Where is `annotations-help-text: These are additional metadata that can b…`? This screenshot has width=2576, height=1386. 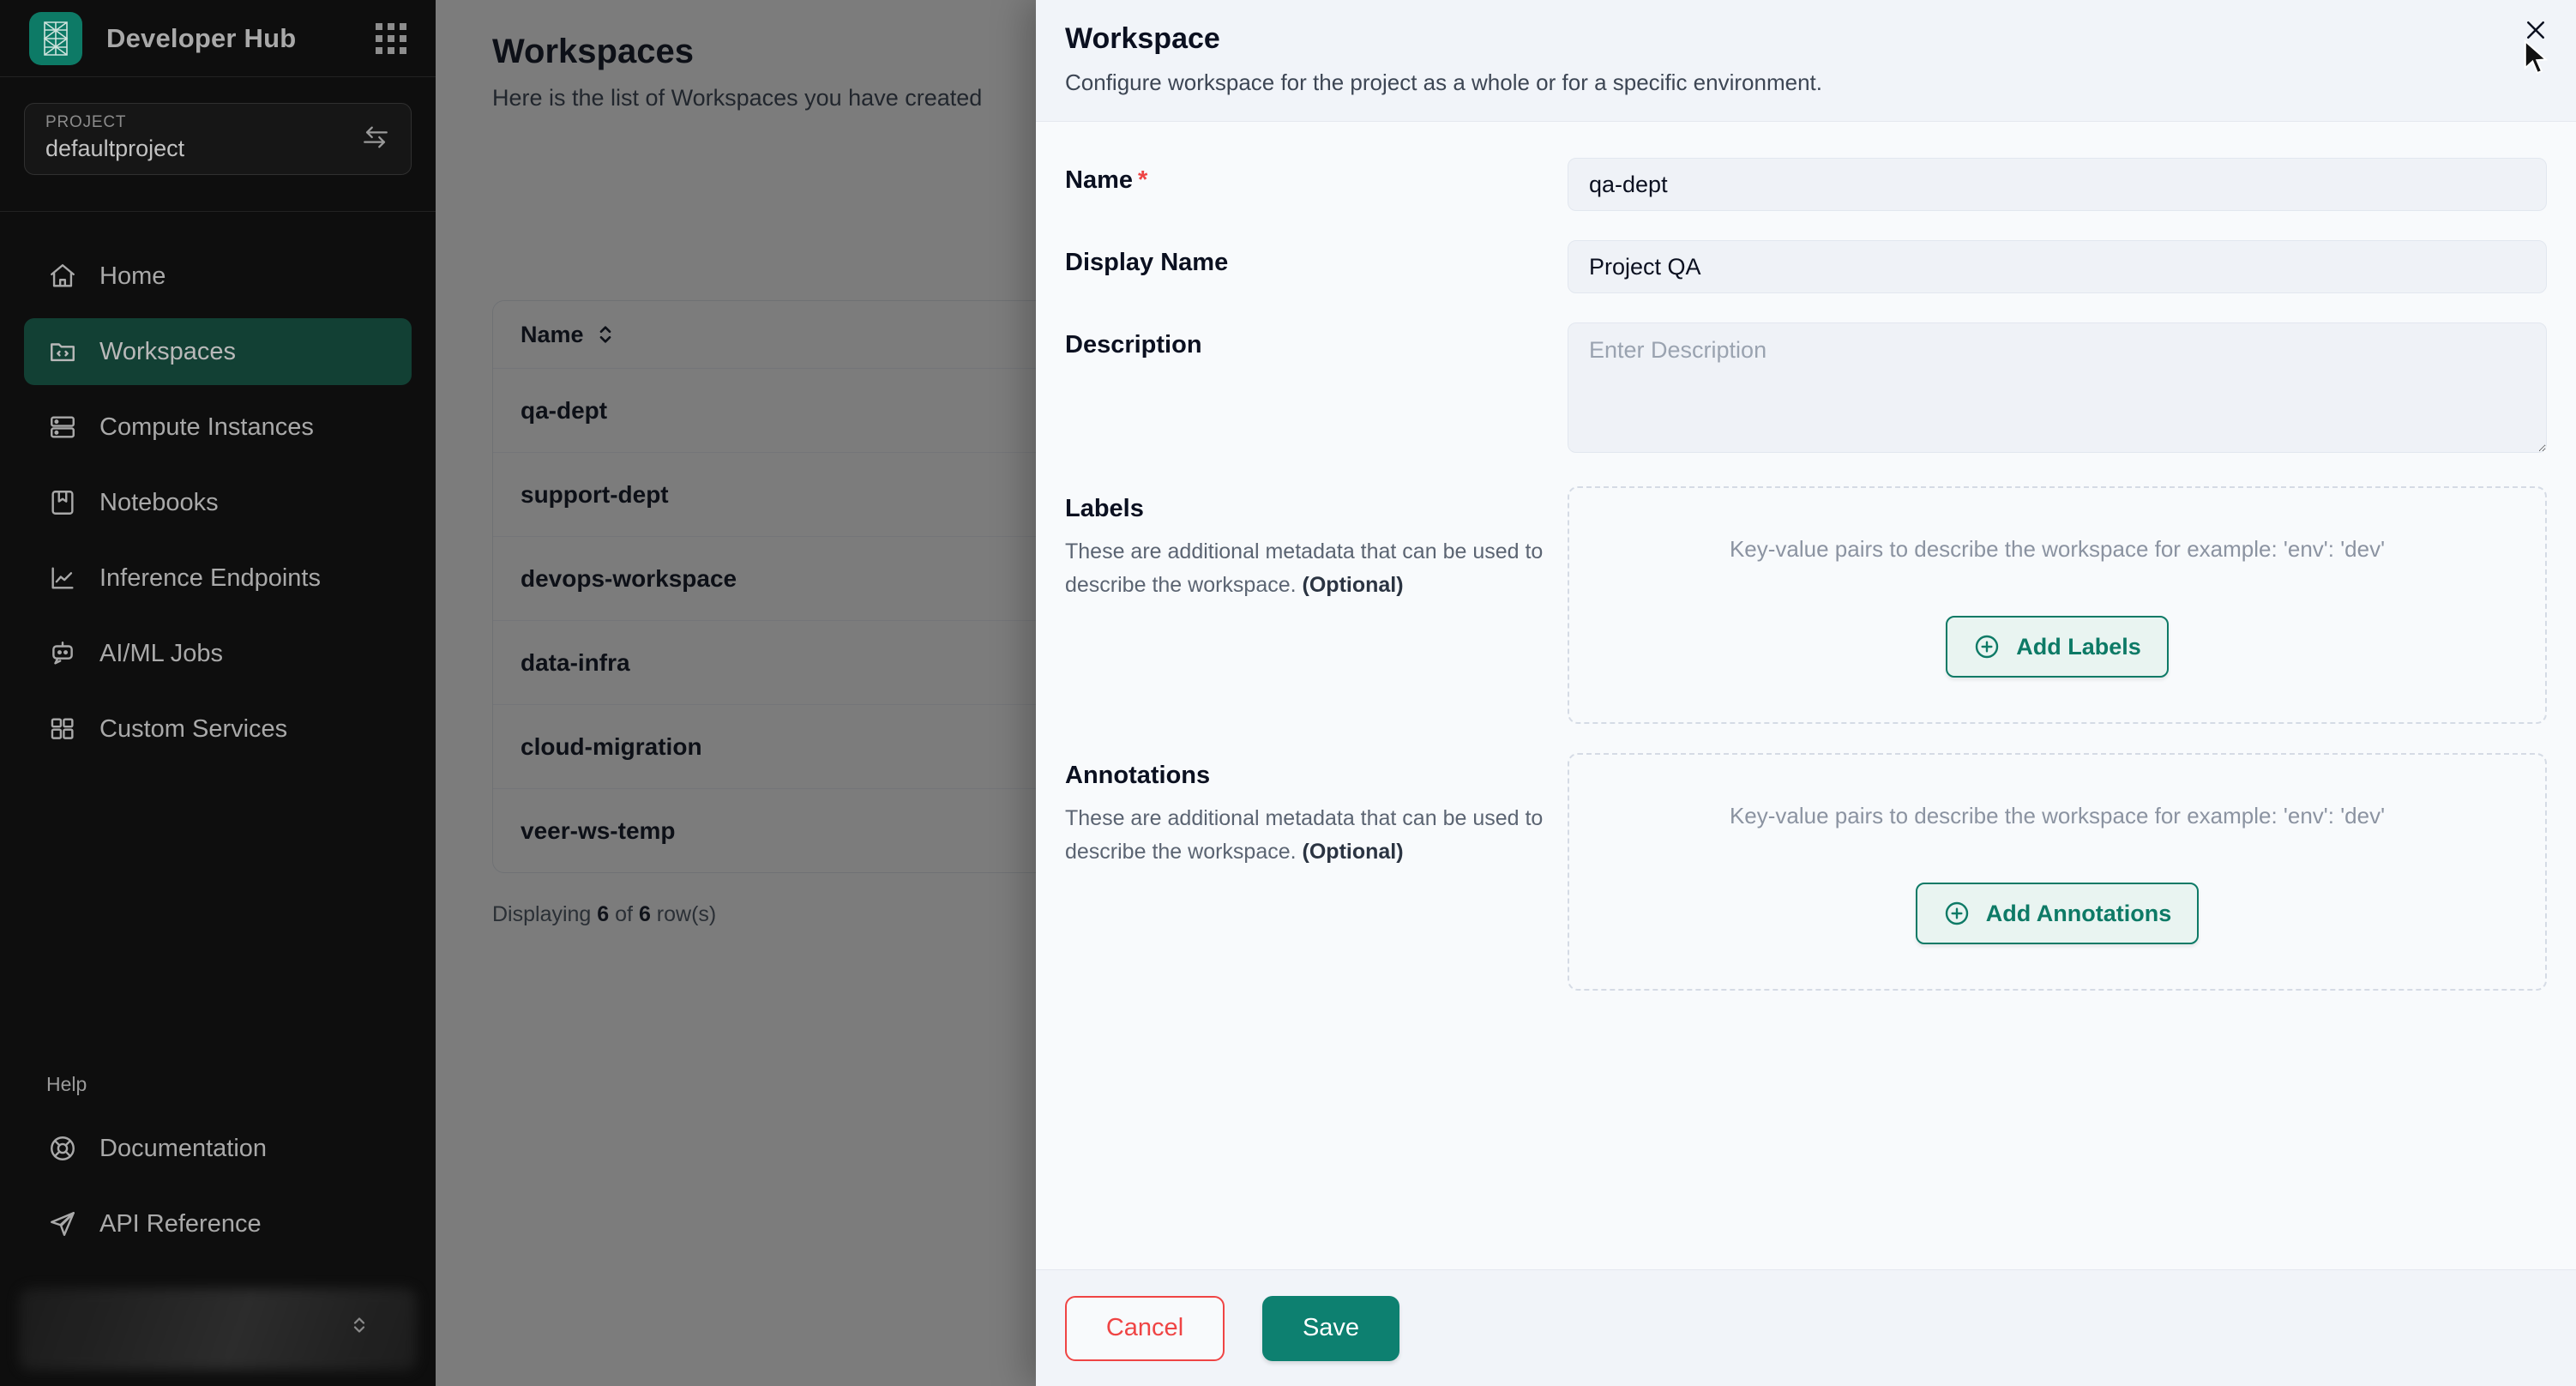
annotations-help-text: These are additional metadata that can b… is located at coordinates (1305, 835).